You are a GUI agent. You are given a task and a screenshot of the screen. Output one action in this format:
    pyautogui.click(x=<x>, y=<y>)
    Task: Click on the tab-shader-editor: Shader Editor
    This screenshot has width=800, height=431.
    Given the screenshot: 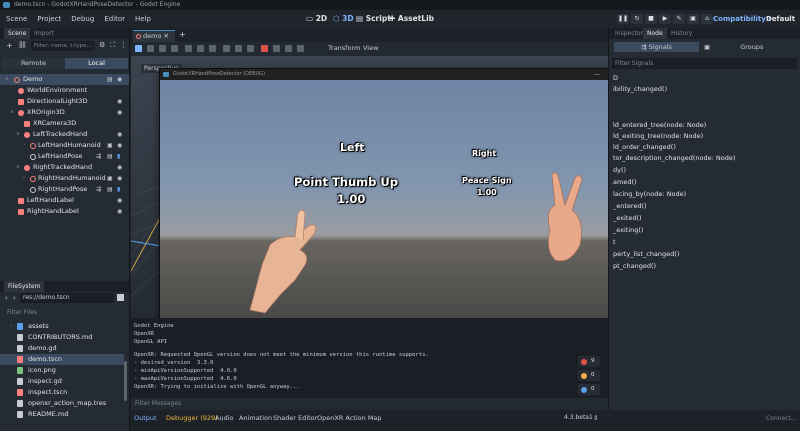 What is the action you would take?
    pyautogui.click(x=295, y=418)
    